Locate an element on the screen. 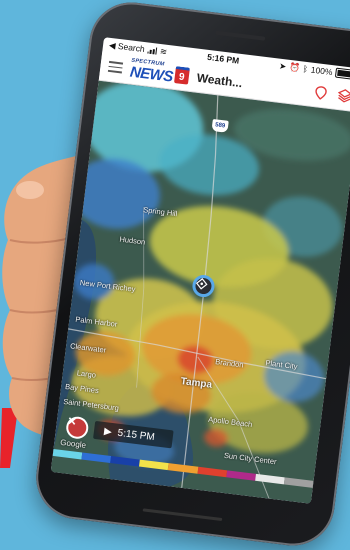 This screenshot has width=350, height=550. spectrum-news-logo: SPECTRUM NEWS 9 is located at coordinates (159, 72).